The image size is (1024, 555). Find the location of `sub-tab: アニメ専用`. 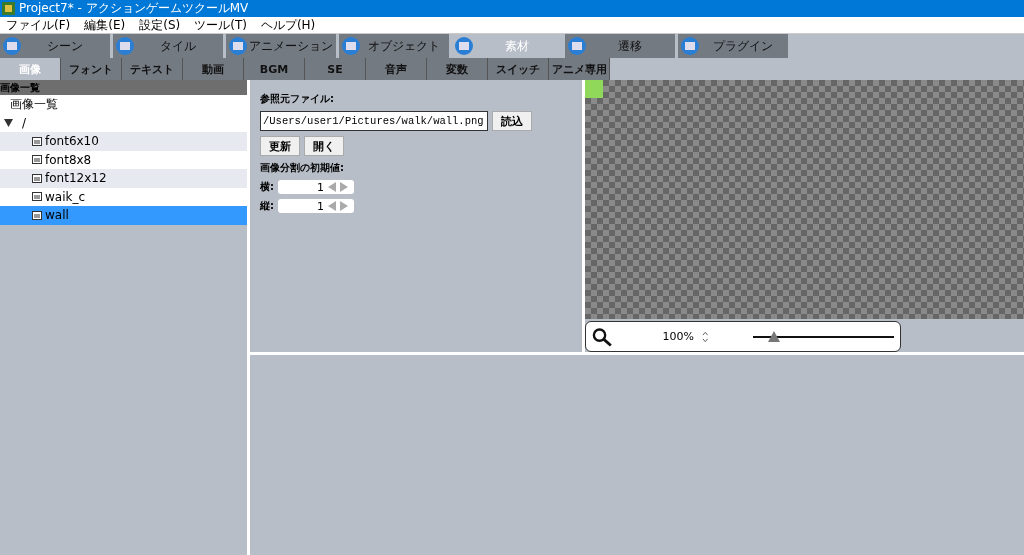

sub-tab: アニメ専用 is located at coordinates (579, 69).